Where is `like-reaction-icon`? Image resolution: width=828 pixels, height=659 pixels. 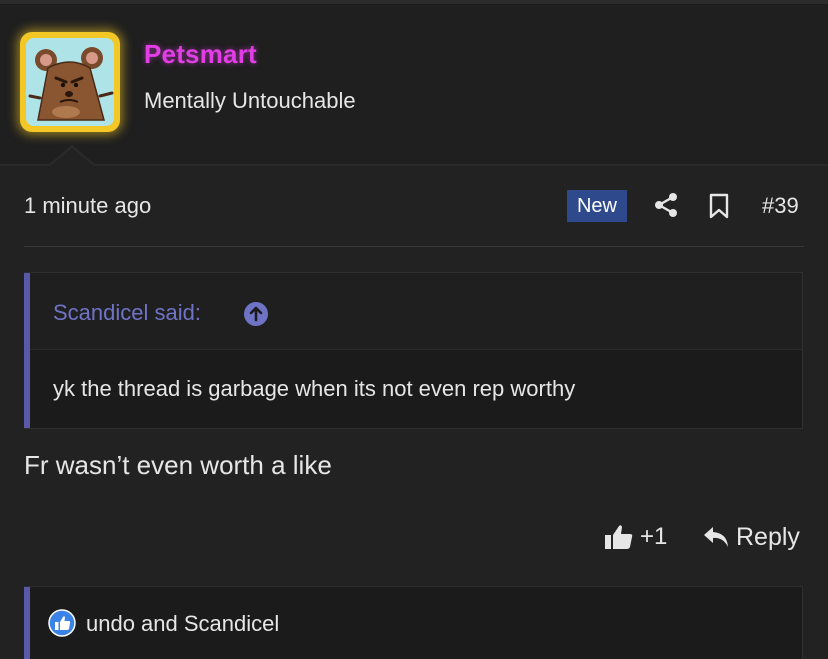 like-reaction-icon is located at coordinates (62, 623).